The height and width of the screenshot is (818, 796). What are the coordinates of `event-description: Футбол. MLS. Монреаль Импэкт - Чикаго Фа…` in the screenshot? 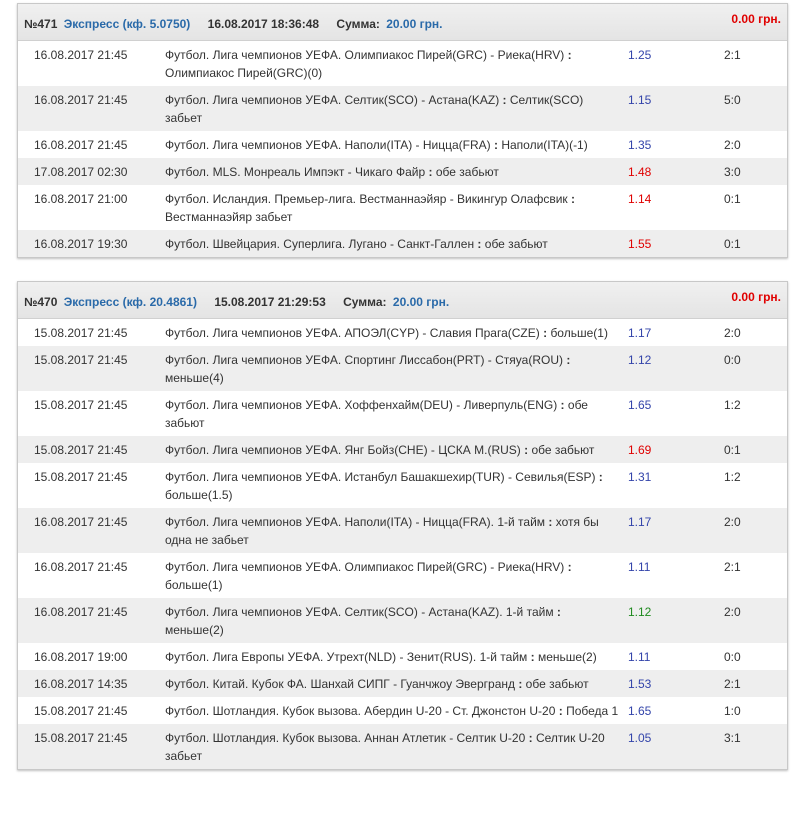 It's located at (396, 171).